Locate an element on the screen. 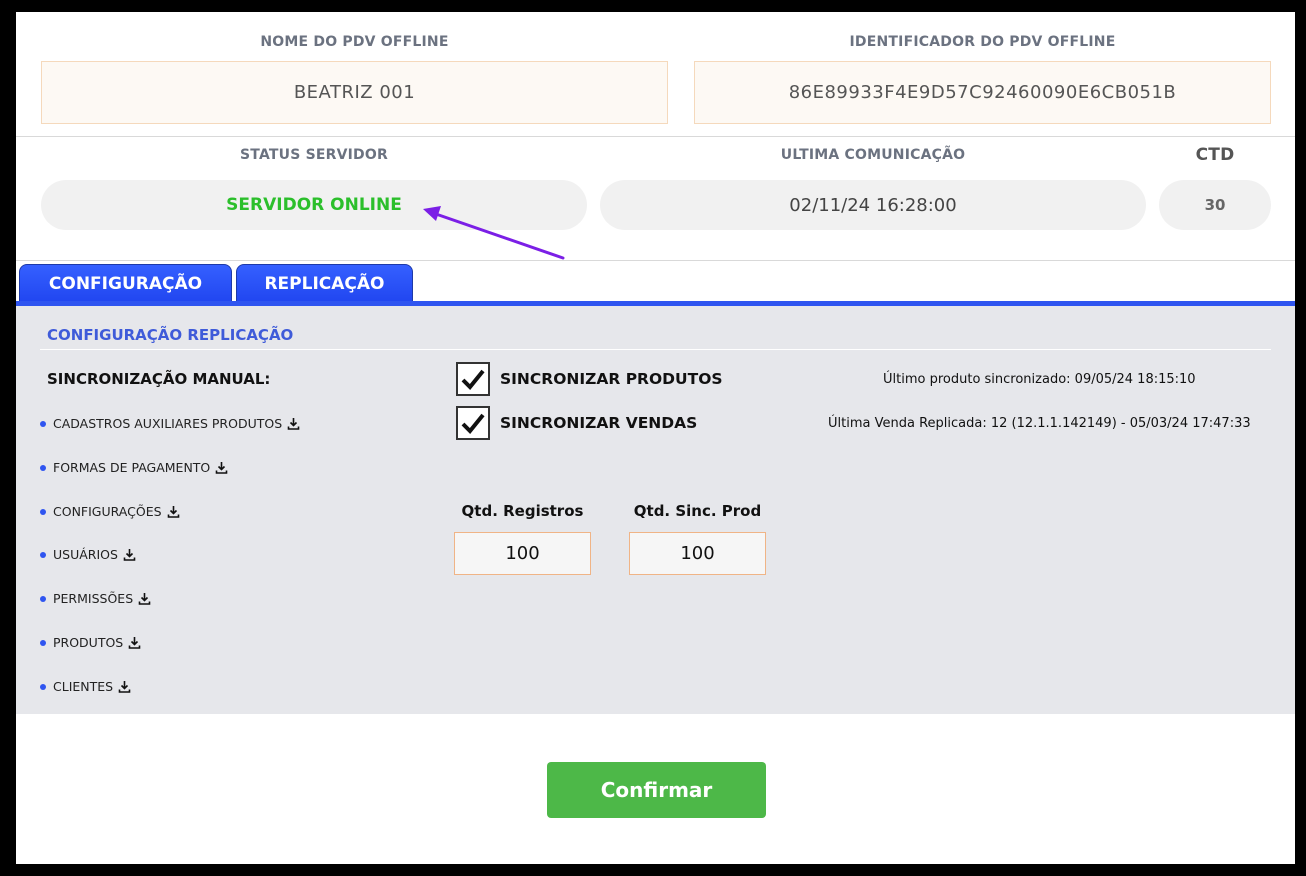 This screenshot has width=1306, height=876. manual-sync-title: SINCRONIZAÇÃO MANUAL: is located at coordinates (159, 379).